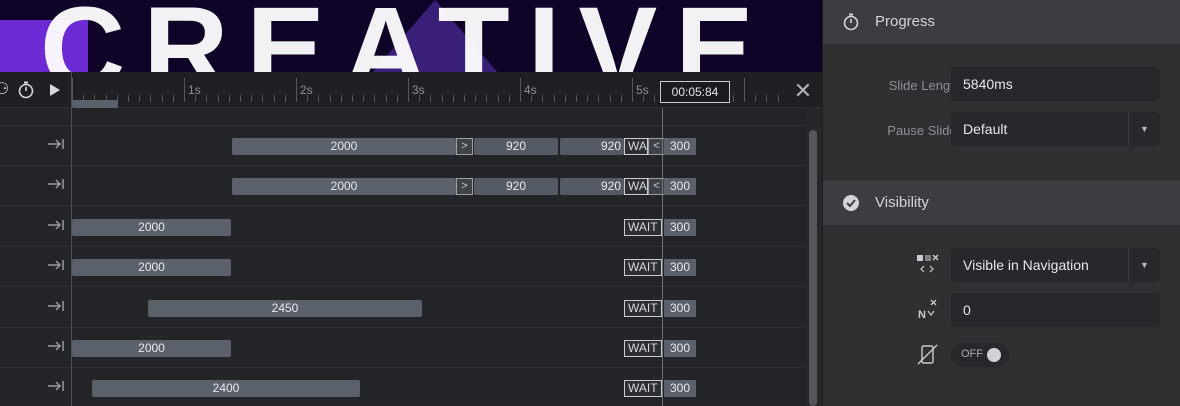 Image resolution: width=1180 pixels, height=406 pixels. Describe the element at coordinates (994, 355) in the screenshot. I see `toggle-knob` at that location.